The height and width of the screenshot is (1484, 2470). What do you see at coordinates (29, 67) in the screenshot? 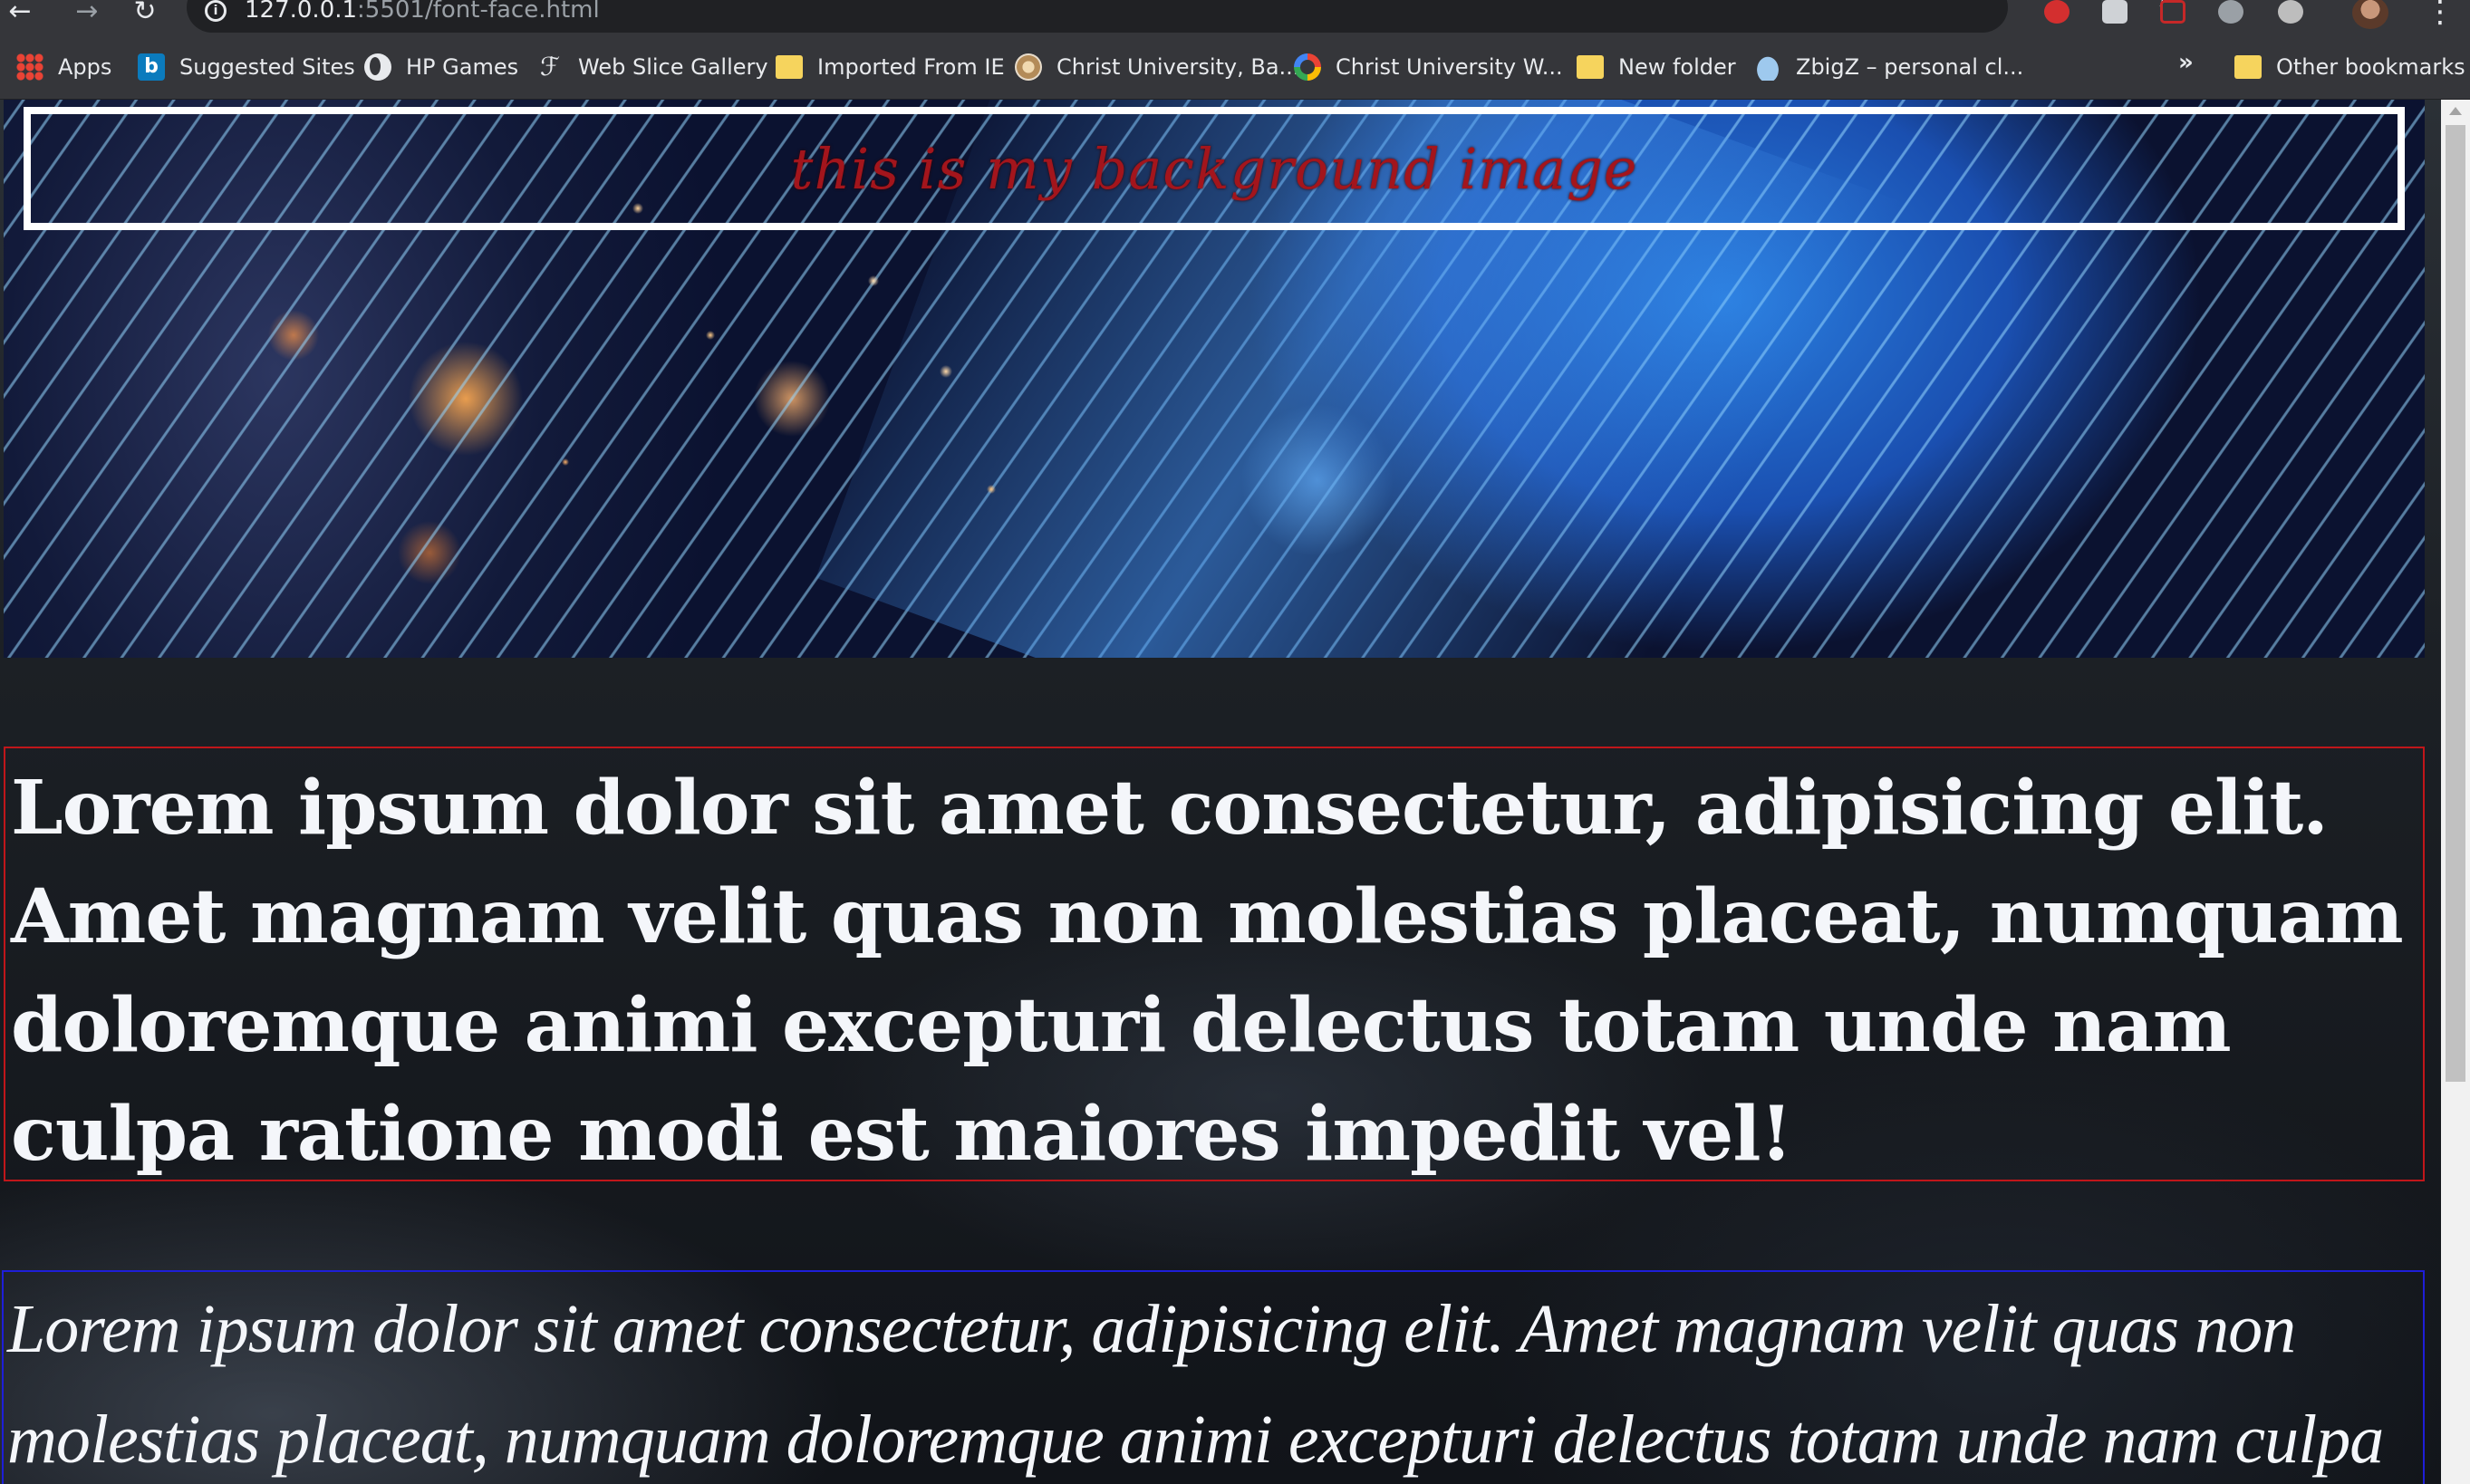
I see `apps-grid-icon` at bounding box center [29, 67].